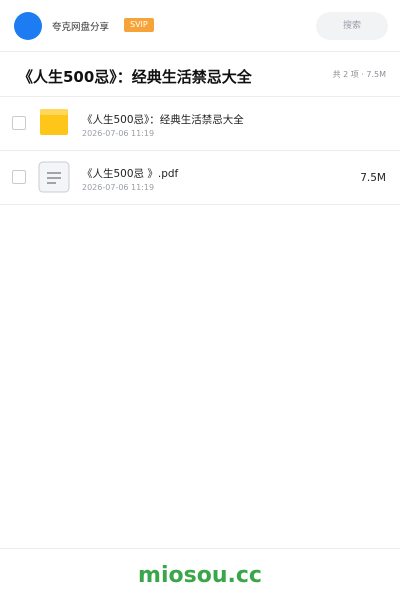 The image size is (400, 600). I want to click on file-row-folder: 《人生500忌》：经典生活禁忌大全 2026-07-06 11:19, so click(200, 124).